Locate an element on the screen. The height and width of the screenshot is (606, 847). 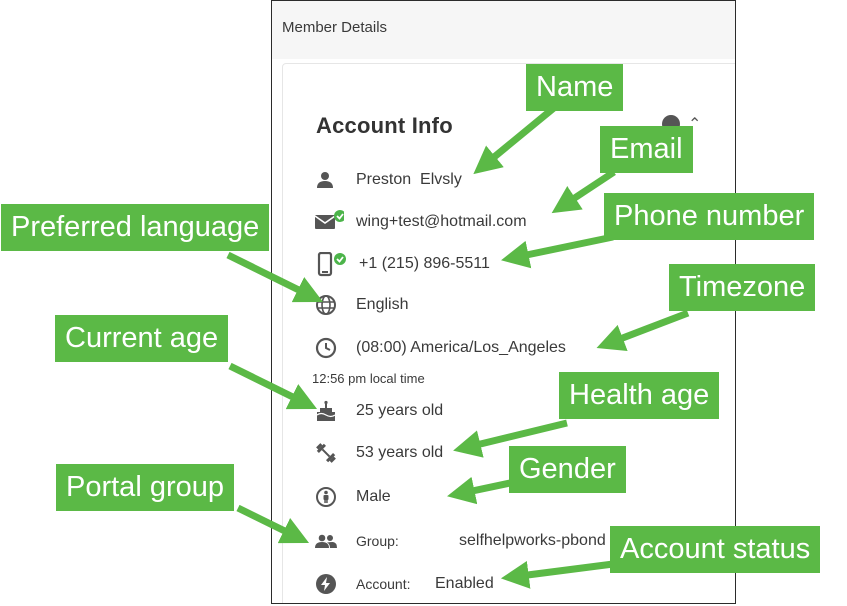
account-label: Account: is located at coordinates (383, 584).